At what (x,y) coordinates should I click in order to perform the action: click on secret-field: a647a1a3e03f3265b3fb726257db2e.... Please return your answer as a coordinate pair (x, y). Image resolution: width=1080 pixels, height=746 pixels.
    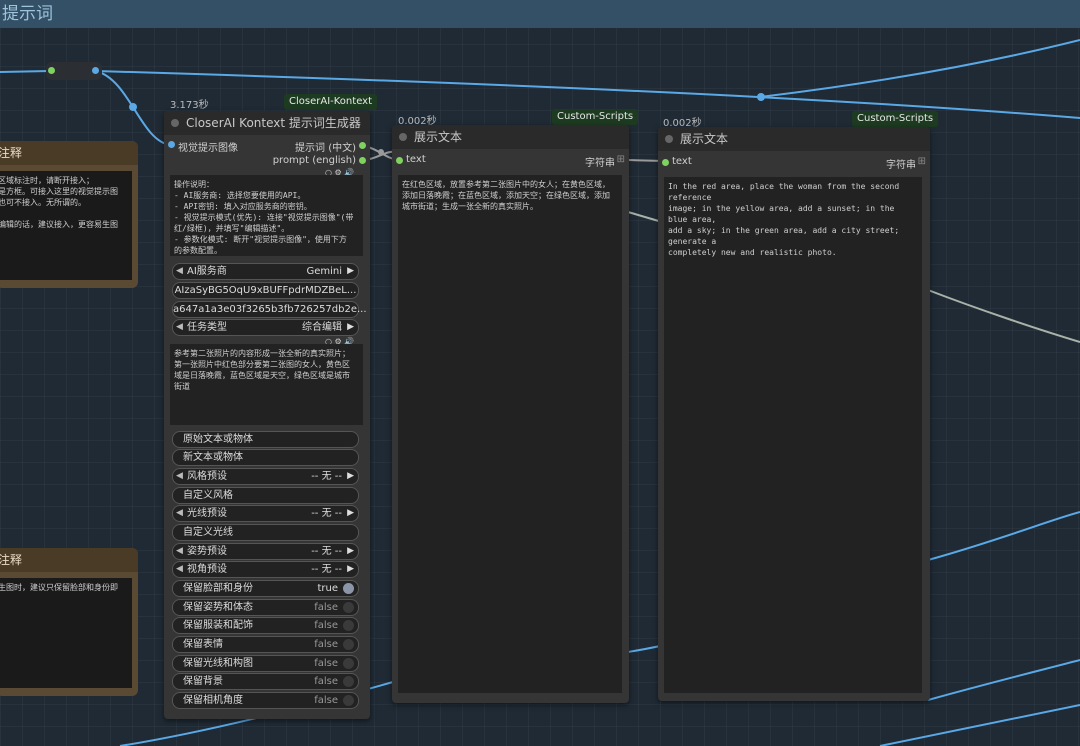
    Looking at the image, I should click on (269, 309).